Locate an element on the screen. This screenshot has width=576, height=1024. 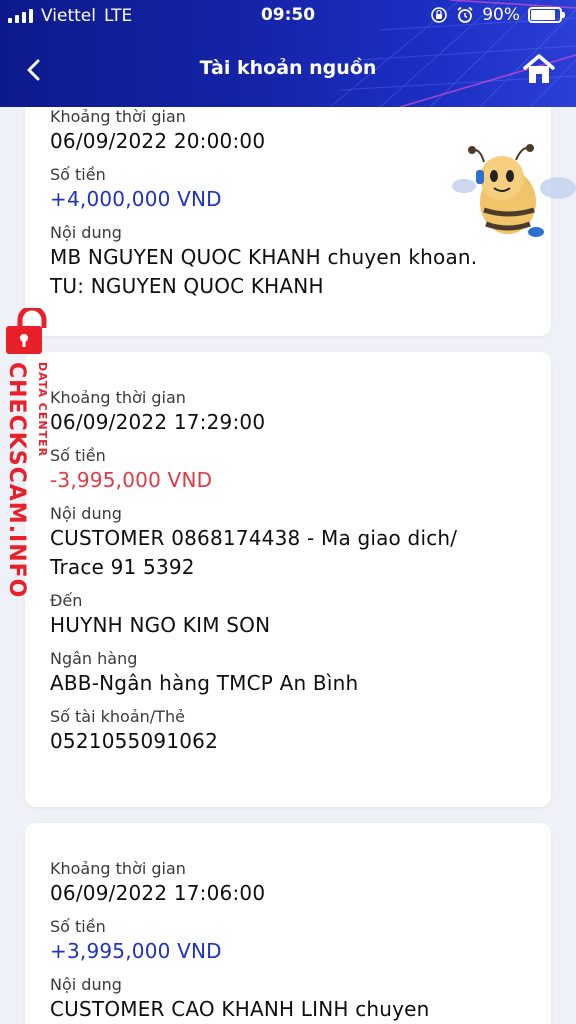
time-field: Khoảng thời gian 06/09/2022 17:06:00 is located at coordinates (289, 883).